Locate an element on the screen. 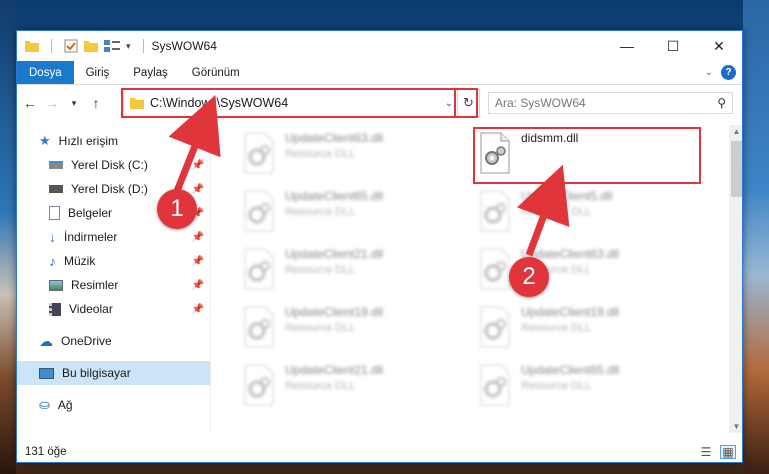 Image resolution: width=769 pixels, height=474 pixels. step-2-badge: 2 is located at coordinates (529, 277).